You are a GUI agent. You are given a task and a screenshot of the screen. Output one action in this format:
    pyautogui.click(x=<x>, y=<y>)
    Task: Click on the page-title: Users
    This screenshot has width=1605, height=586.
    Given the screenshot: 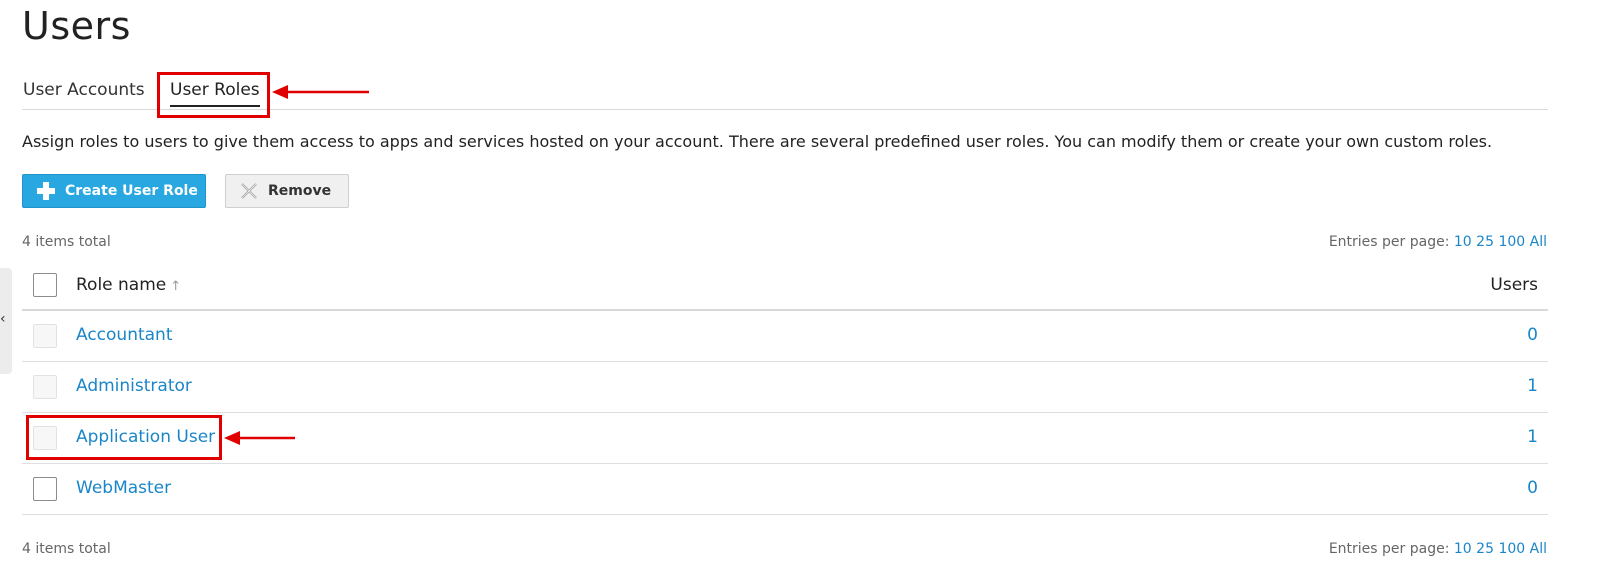 What is the action you would take?
    pyautogui.click(x=76, y=26)
    